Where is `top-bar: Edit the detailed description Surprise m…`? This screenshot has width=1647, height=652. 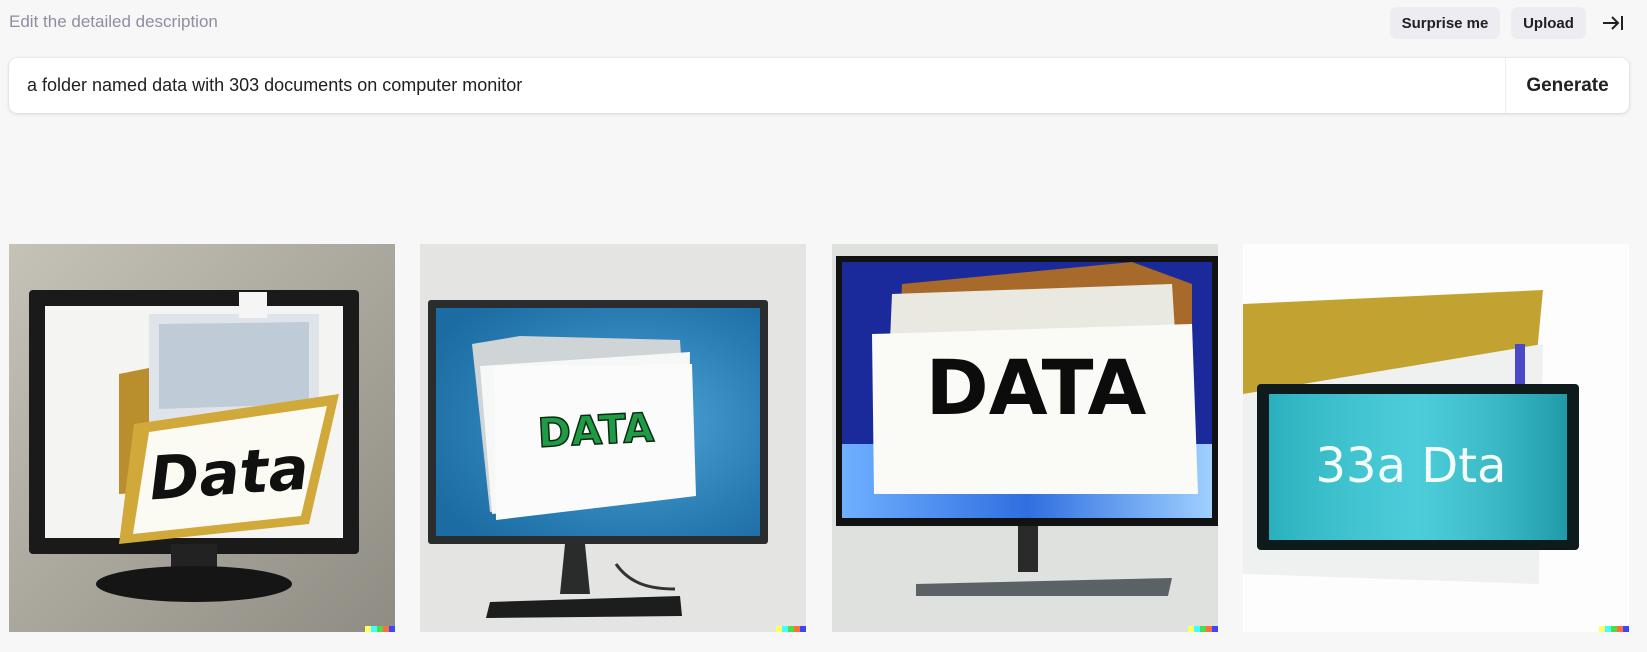
top-bar: Edit the detailed description Surprise m… is located at coordinates (823, 23).